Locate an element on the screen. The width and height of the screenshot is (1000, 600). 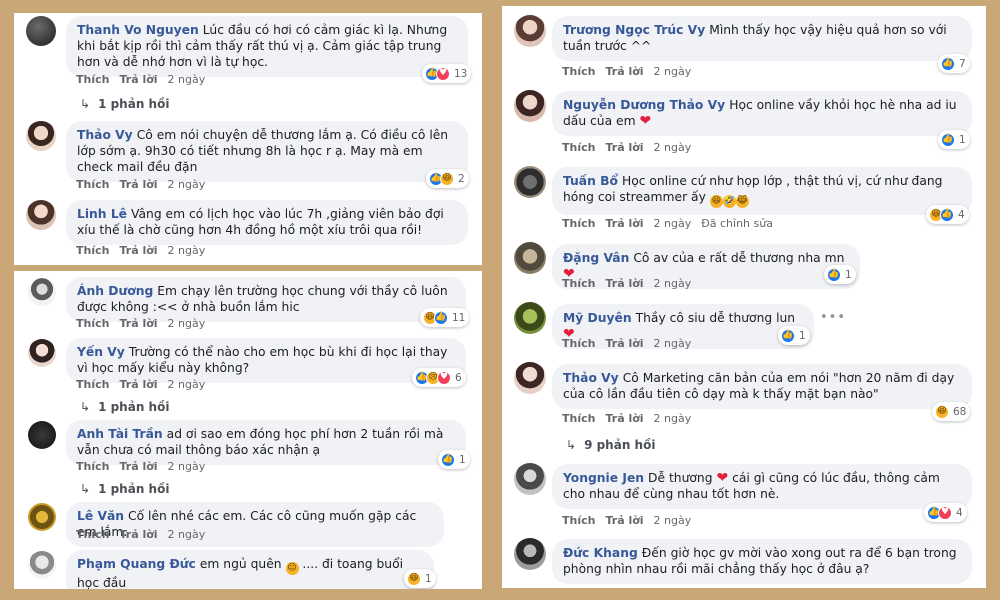
reaction-summary: 😆 68 is located at coordinates (951, 411).